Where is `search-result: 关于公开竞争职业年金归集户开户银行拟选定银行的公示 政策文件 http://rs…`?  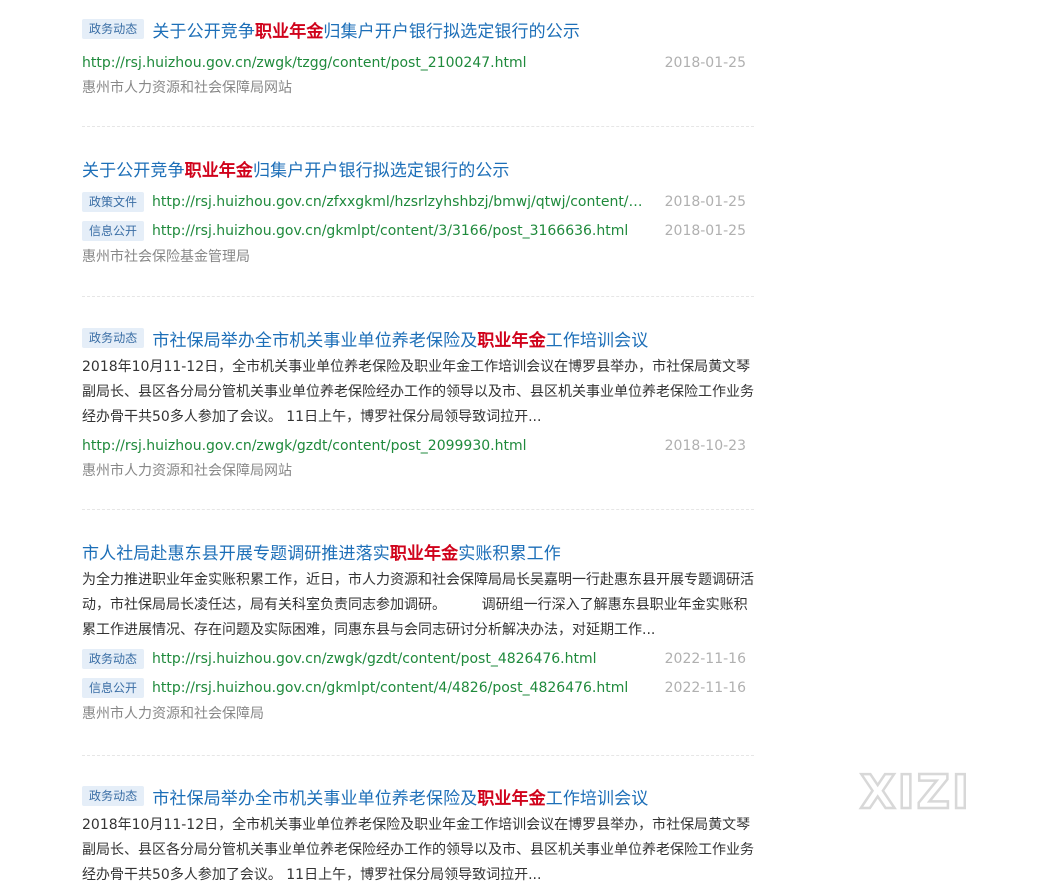 search-result: 关于公开竞争职业年金归集户开户银行拟选定银行的公示 政策文件 http://rs… is located at coordinates (418, 212).